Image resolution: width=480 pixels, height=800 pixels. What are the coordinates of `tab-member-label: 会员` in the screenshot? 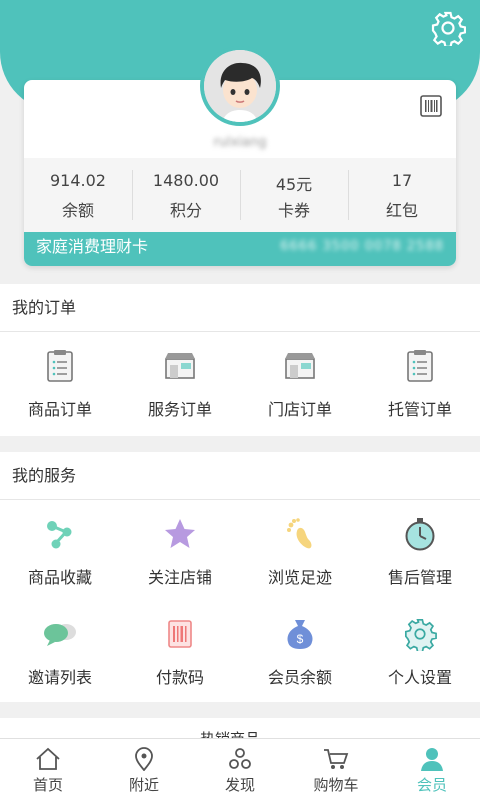 It's located at (431, 785).